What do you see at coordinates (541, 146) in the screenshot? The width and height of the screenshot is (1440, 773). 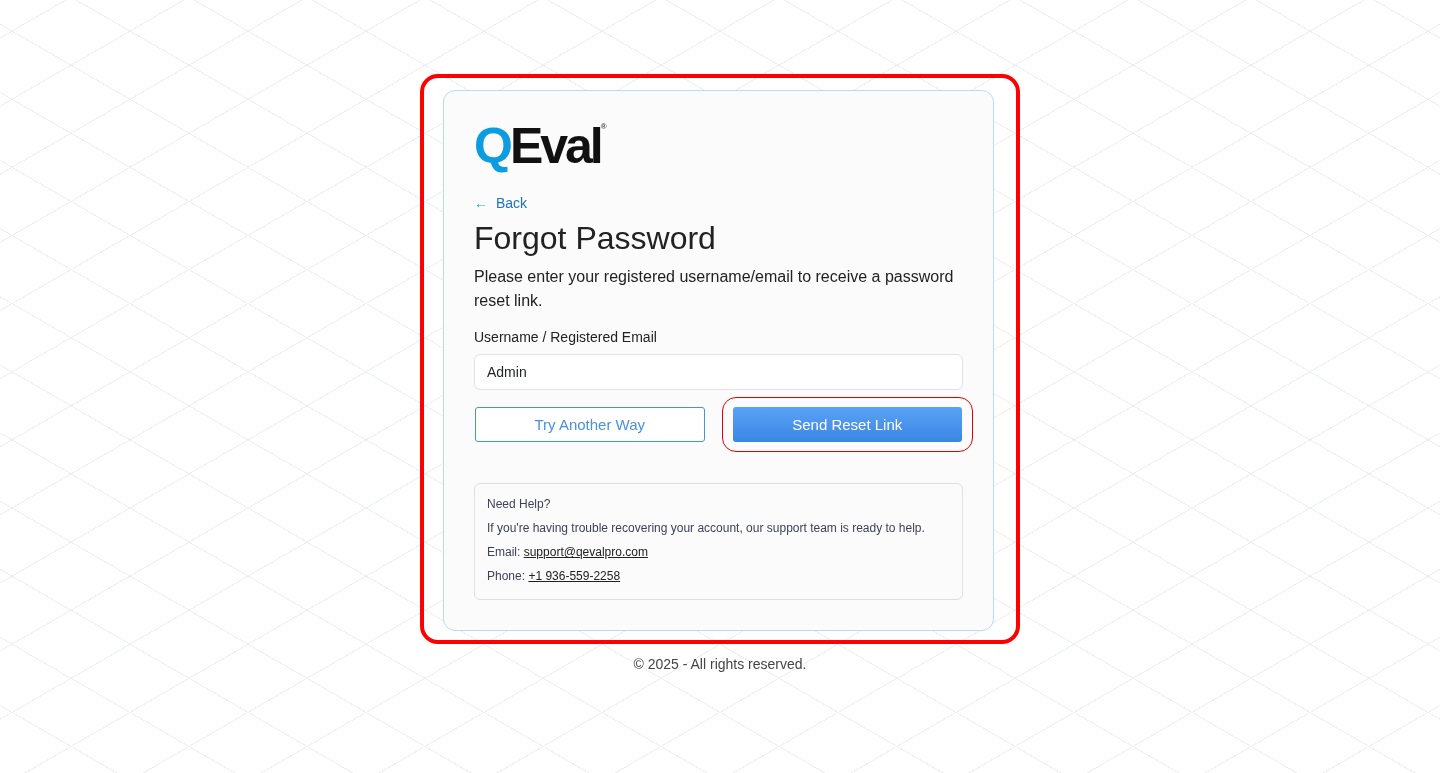 I see `logo: QEval®` at bounding box center [541, 146].